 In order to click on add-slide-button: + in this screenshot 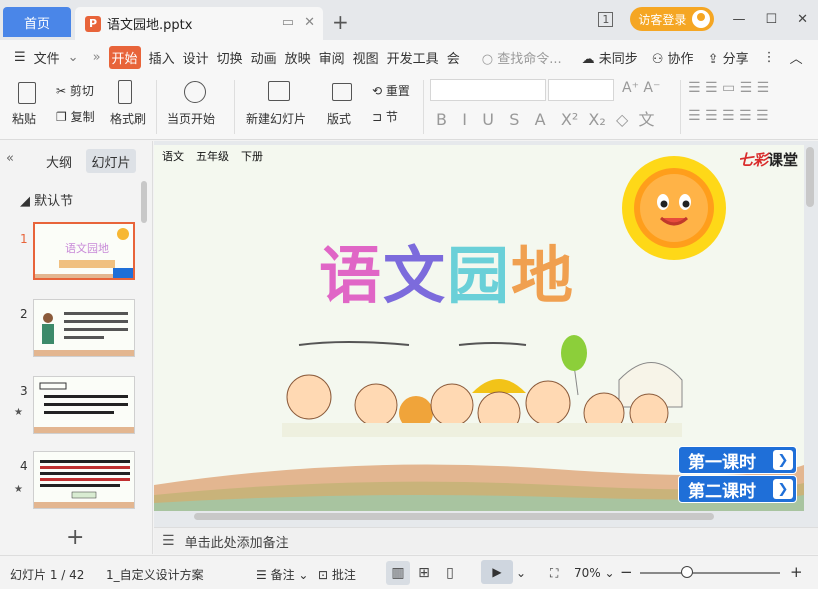, I will do `click(75, 537)`.